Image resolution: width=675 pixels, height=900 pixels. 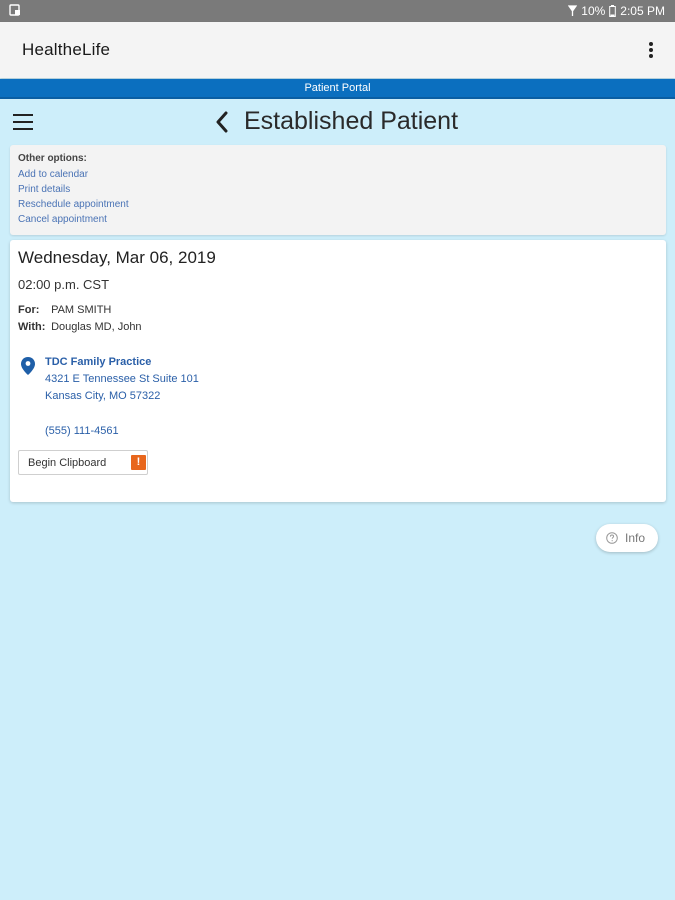 I want to click on info-button: Info, so click(x=627, y=538).